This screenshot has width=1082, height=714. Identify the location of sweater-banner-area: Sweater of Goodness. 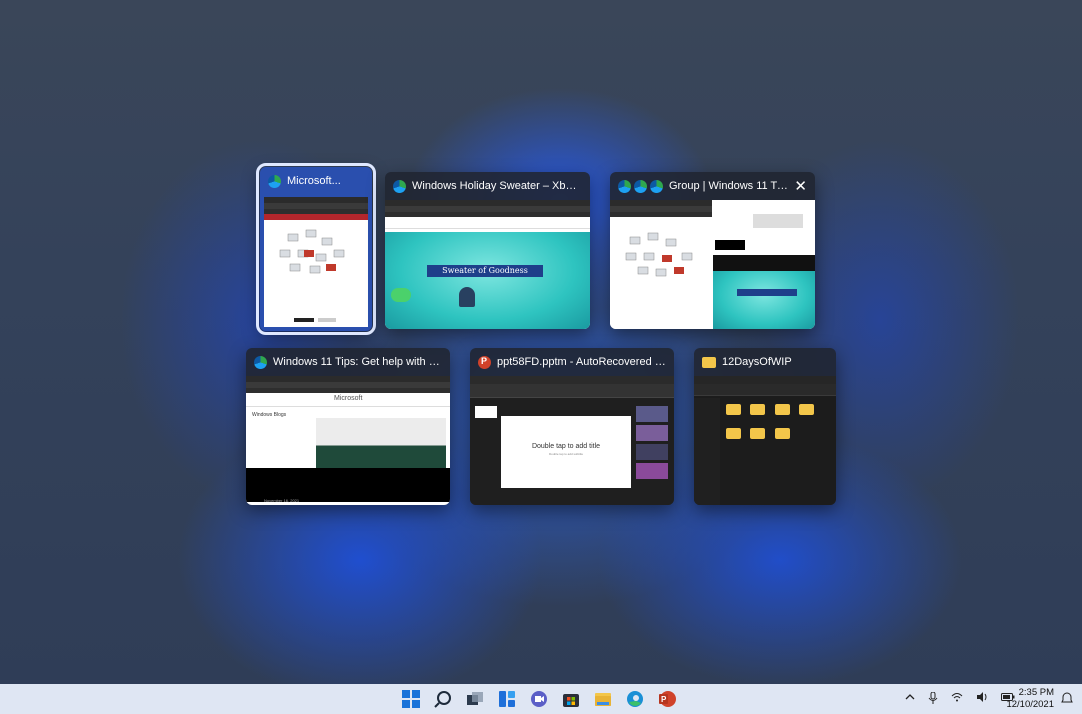
(487, 280).